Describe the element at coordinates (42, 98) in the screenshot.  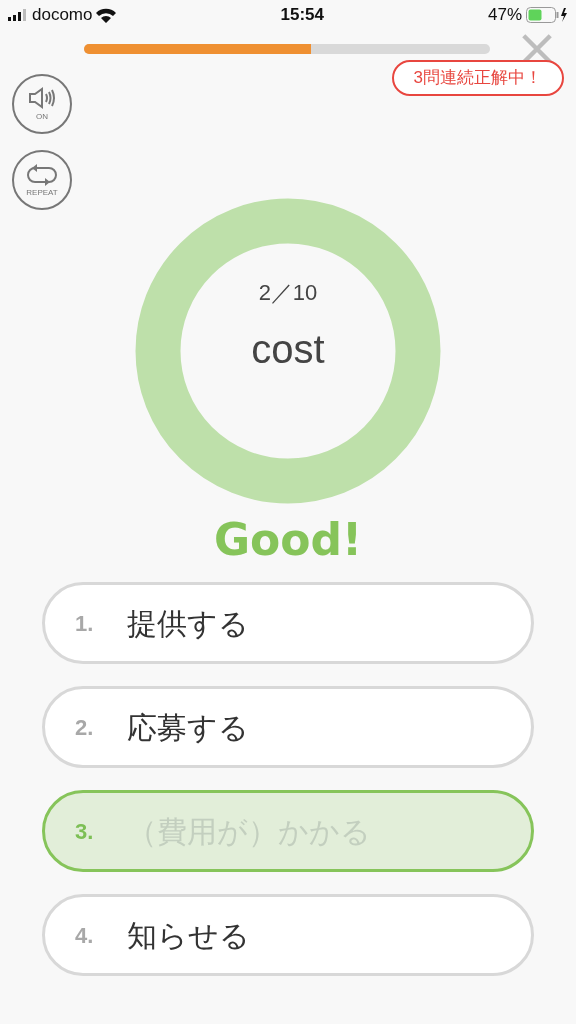
I see `speaker-icon` at that location.